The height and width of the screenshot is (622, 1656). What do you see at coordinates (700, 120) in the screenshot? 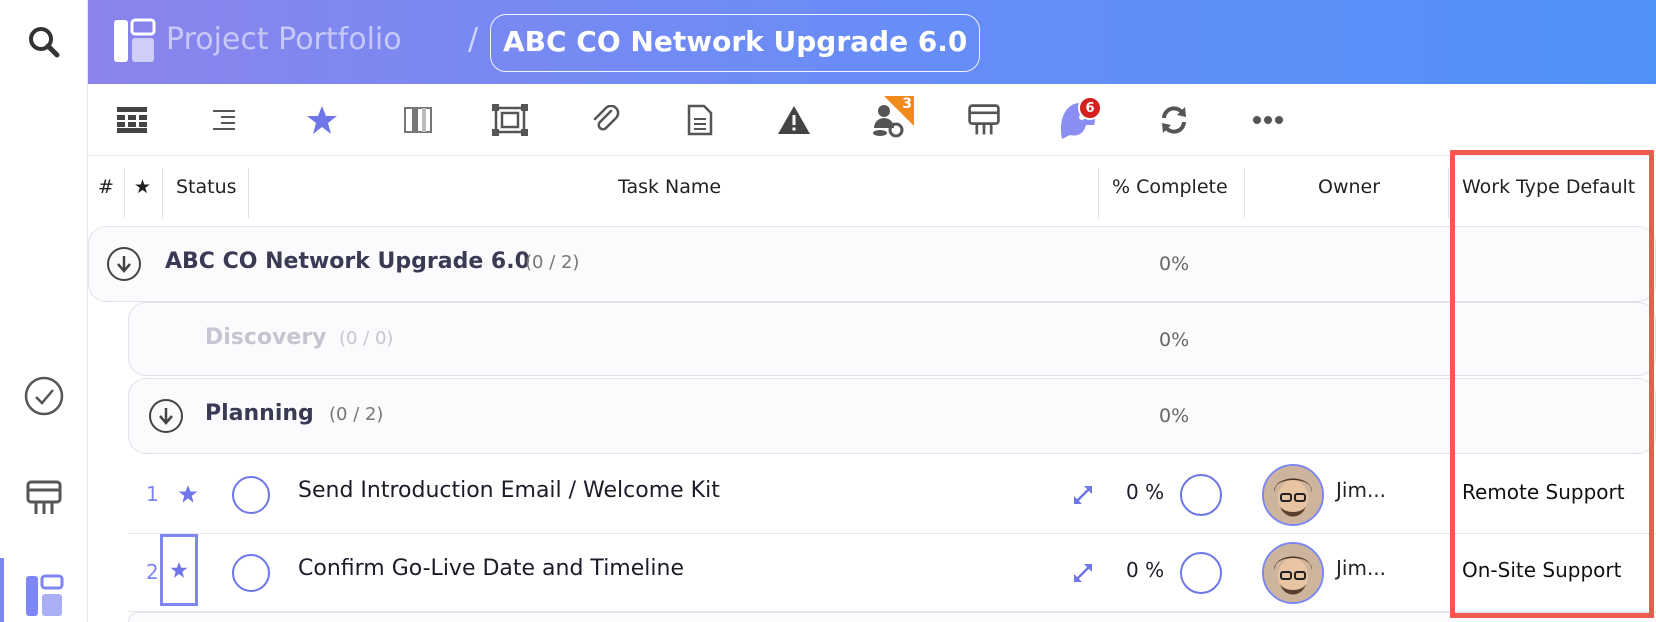
I see `document-icon` at bounding box center [700, 120].